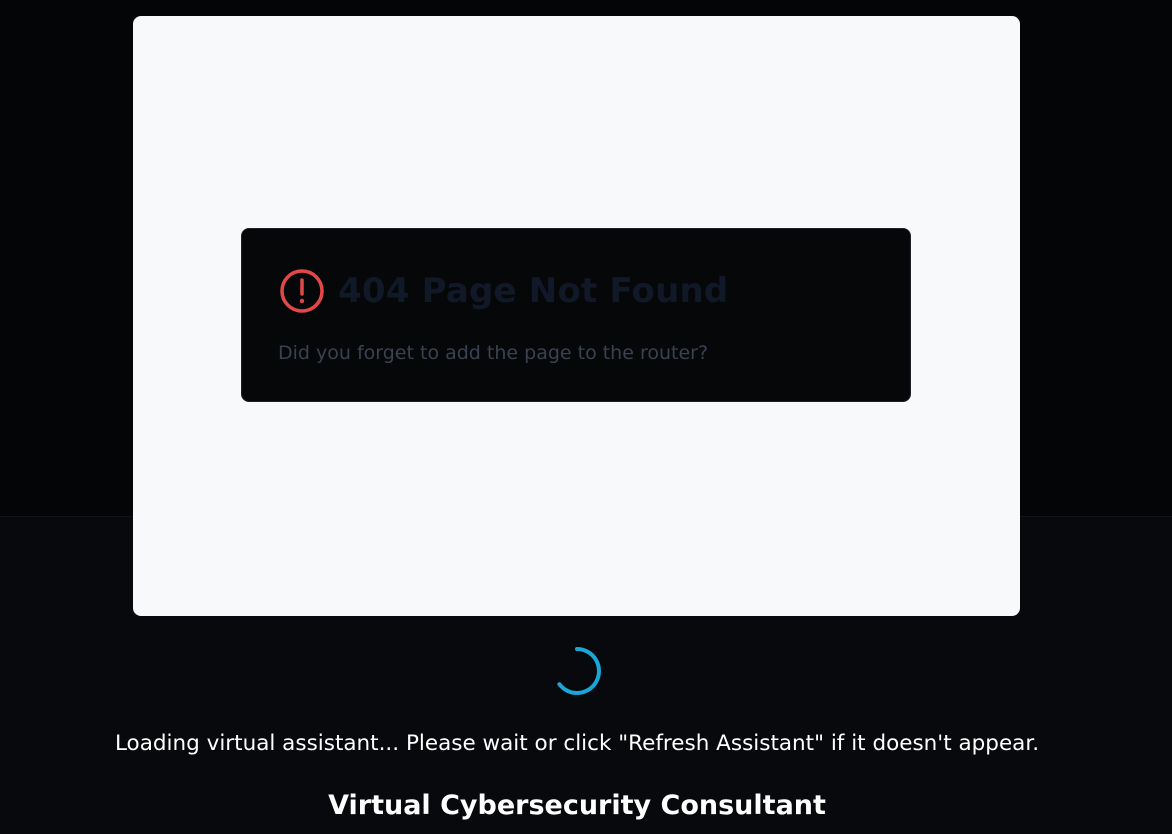 The height and width of the screenshot is (834, 1172). Describe the element at coordinates (579, 671) in the screenshot. I see `loading-spinner-icon` at that location.